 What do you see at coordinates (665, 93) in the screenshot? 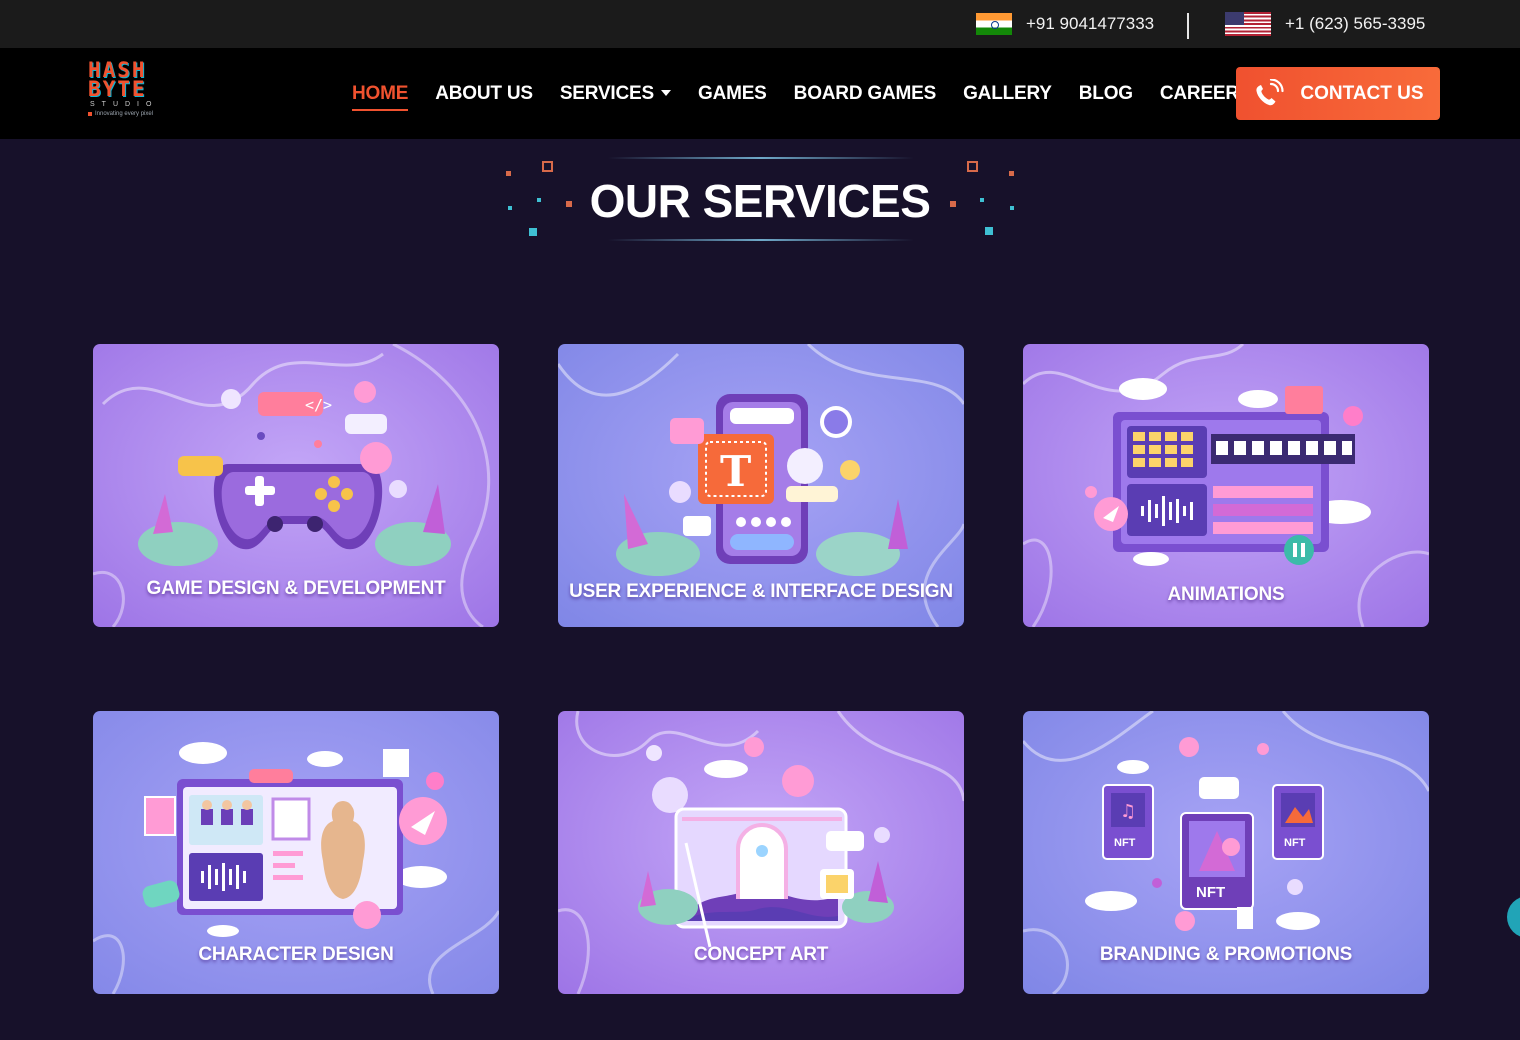
I see `caret-down-icon` at bounding box center [665, 93].